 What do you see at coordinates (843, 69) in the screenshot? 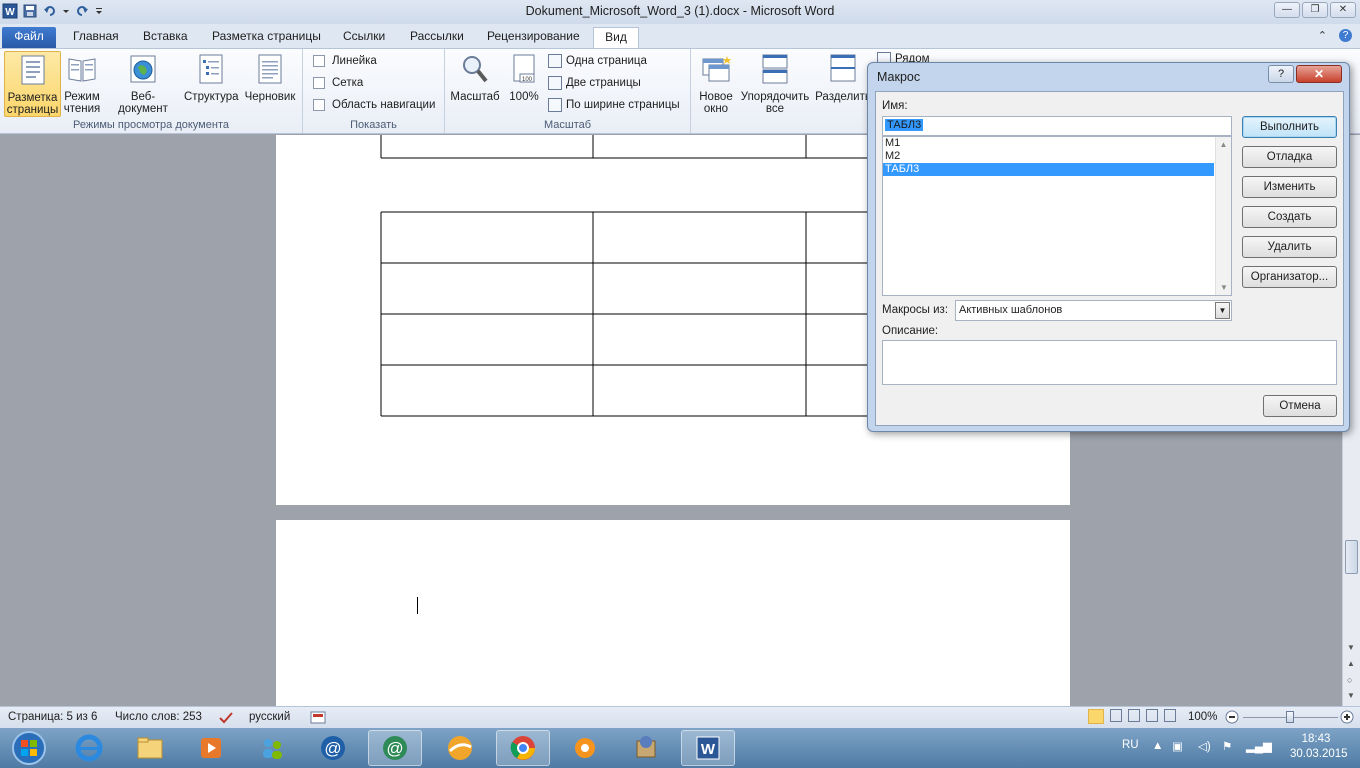
I see `split-icon` at bounding box center [843, 69].